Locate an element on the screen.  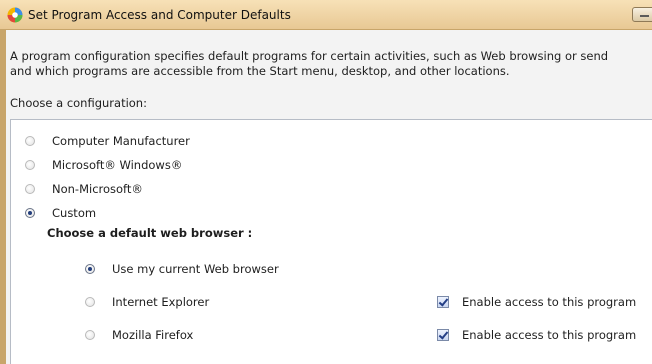
radio-custom is located at coordinates (30, 213).